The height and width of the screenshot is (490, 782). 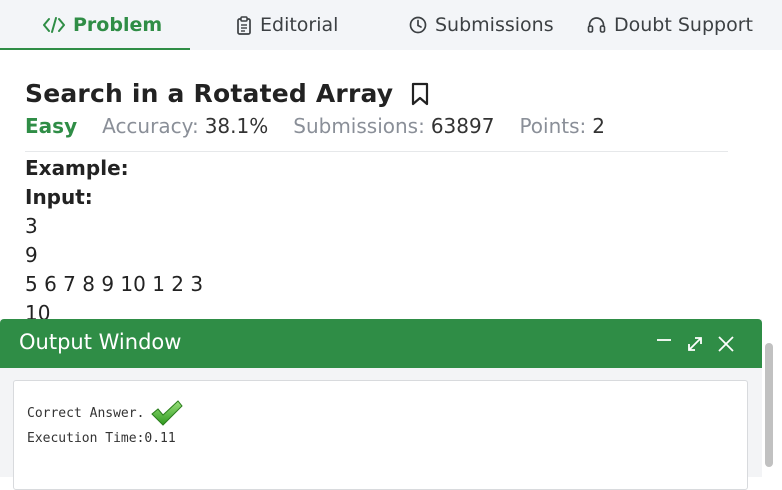 I want to click on minimize-icon, so click(x=664, y=340).